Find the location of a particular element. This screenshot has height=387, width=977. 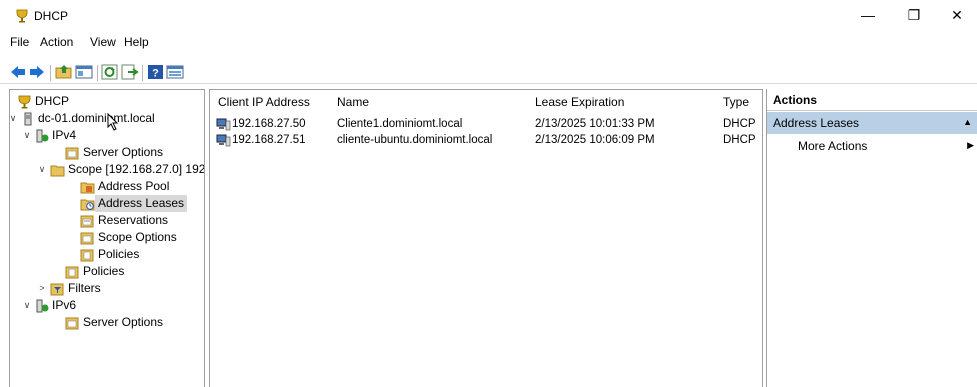

tree-item-server: ∨ dc-01.dominiomt.local is located at coordinates (84, 118).